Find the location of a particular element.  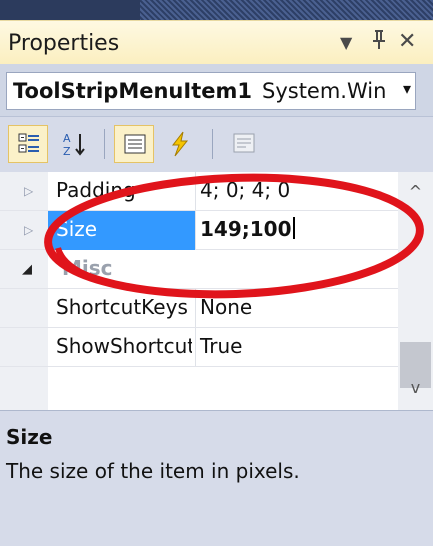

alphabetical-button: A Z is located at coordinates (74, 144).